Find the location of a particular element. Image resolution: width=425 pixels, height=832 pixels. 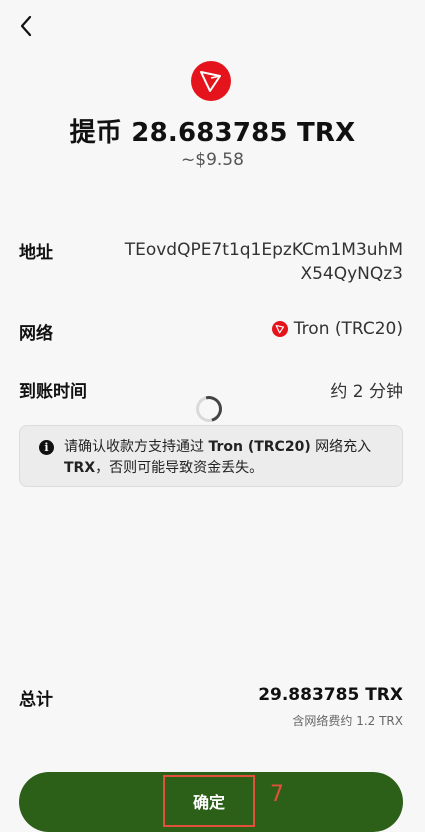

network-label: 网络 is located at coordinates (36, 334).